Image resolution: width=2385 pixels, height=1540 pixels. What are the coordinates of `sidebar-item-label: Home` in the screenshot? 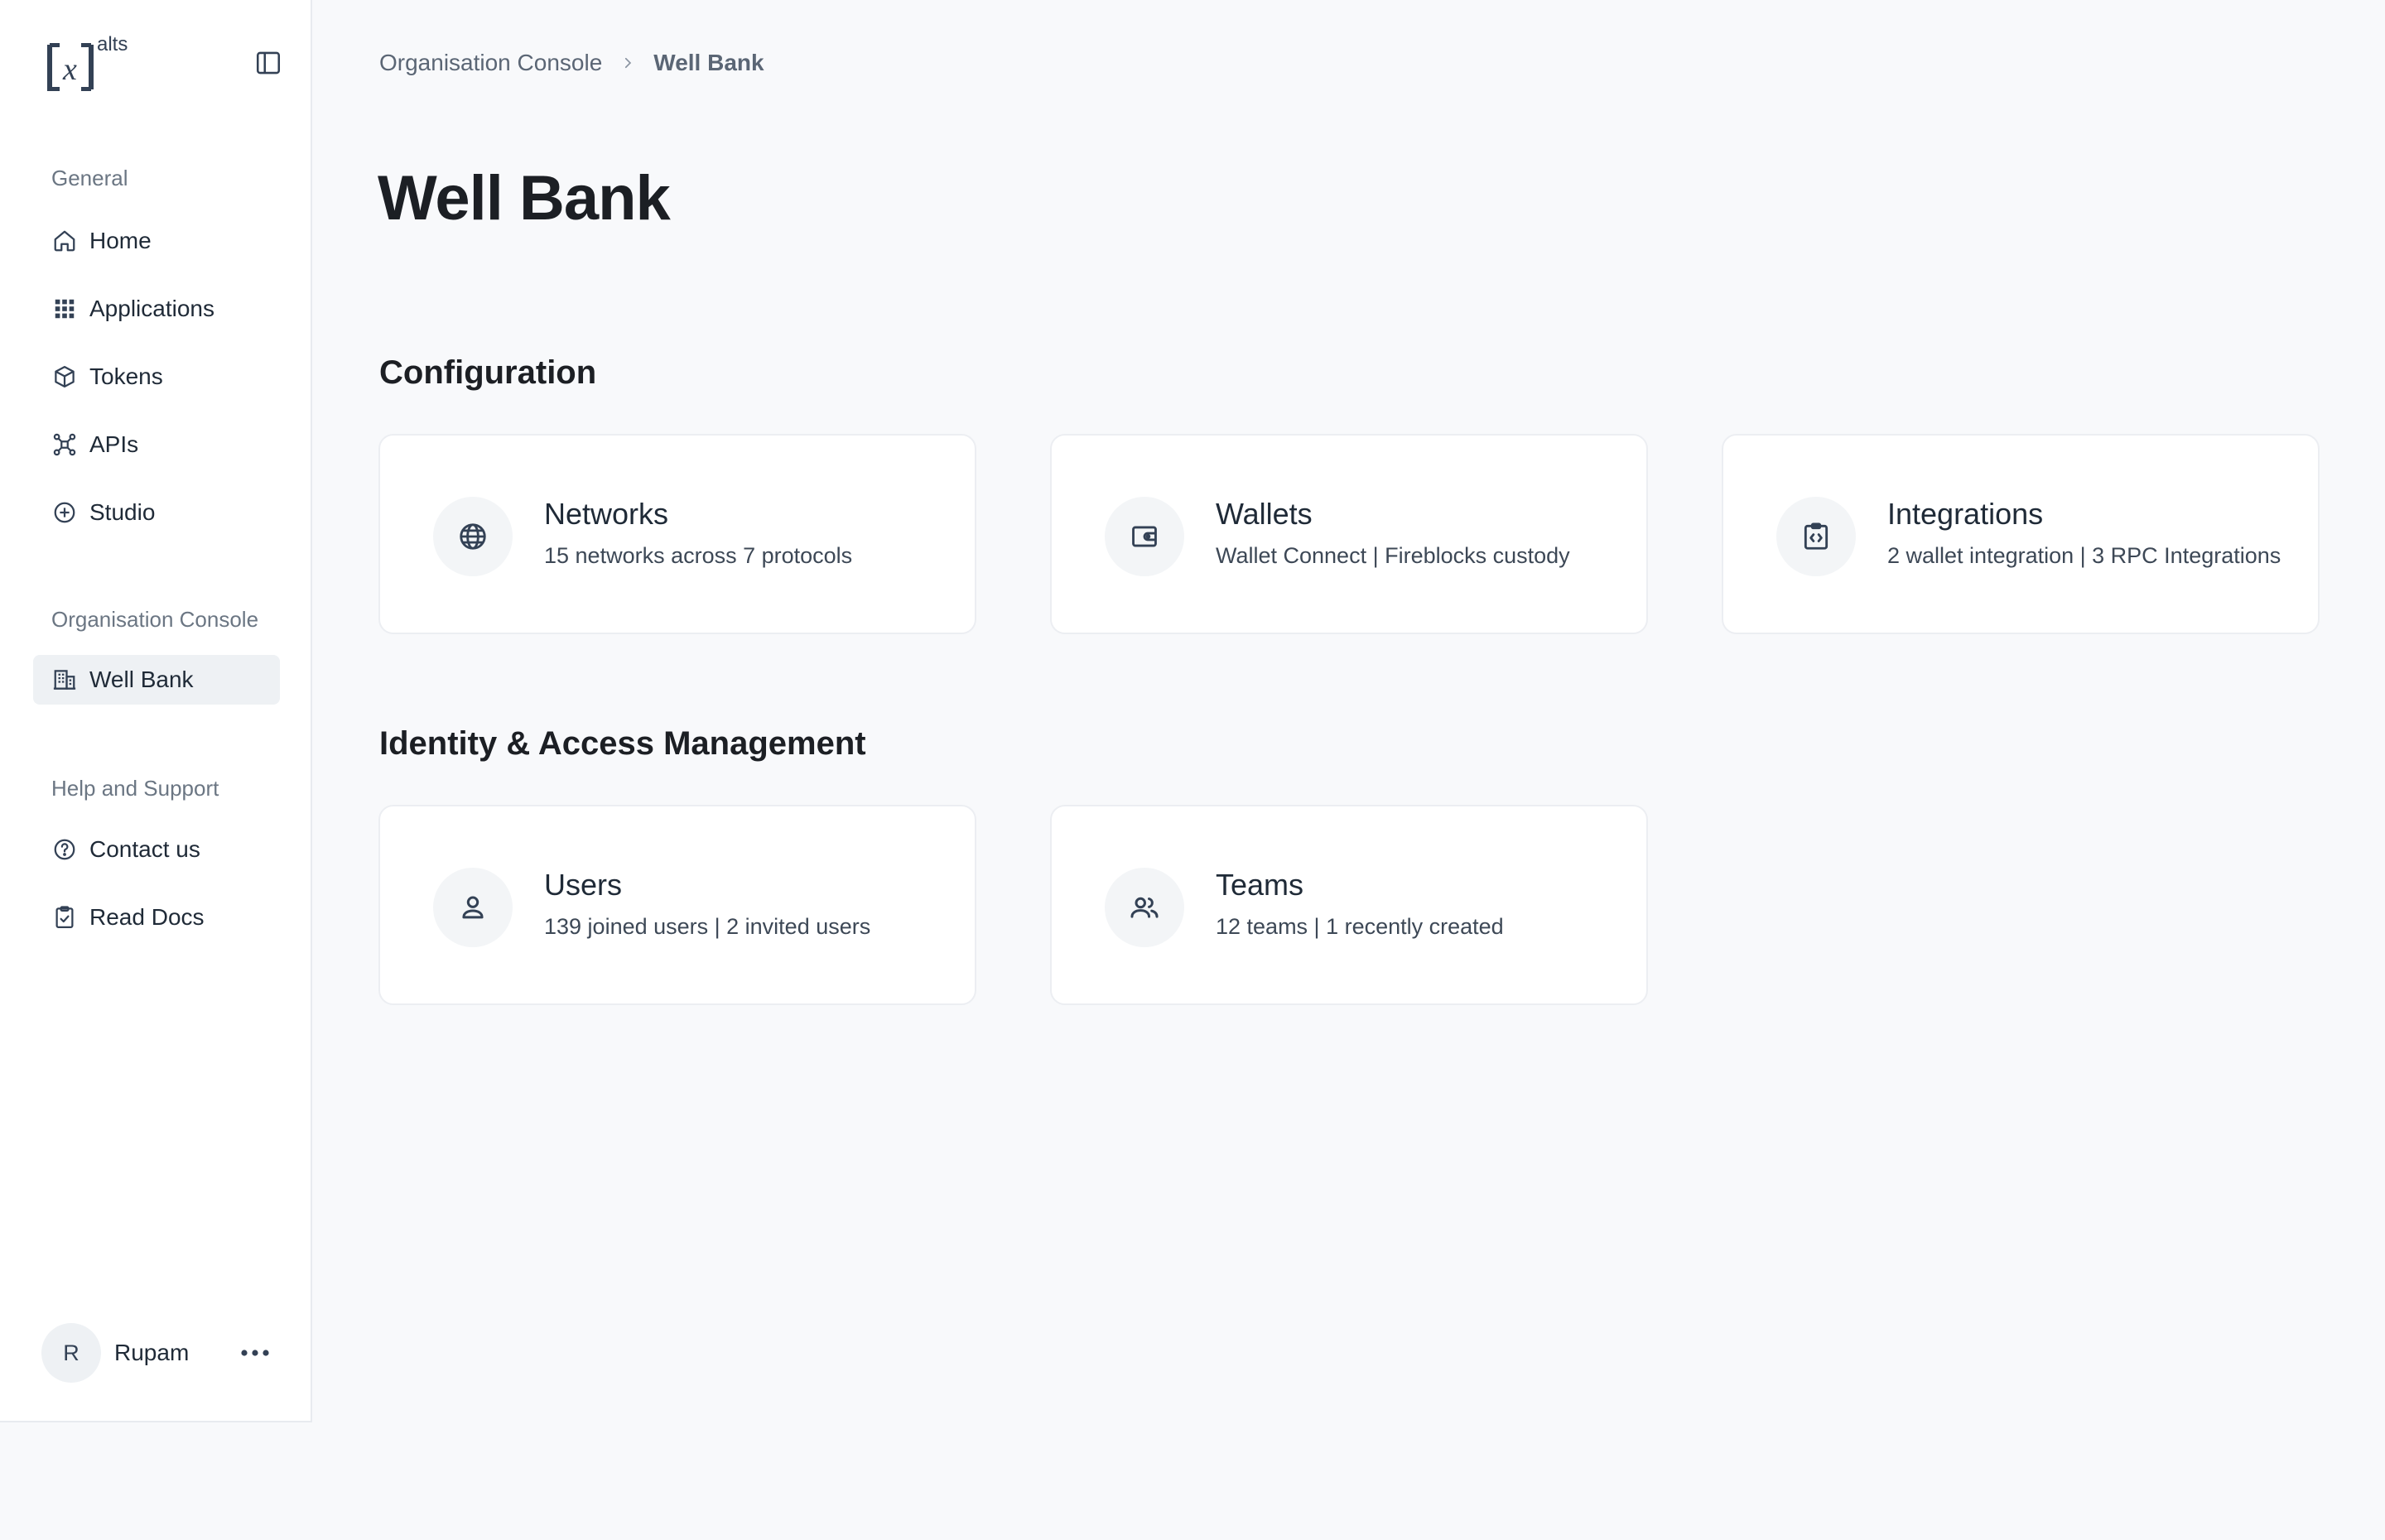 It's located at (120, 241).